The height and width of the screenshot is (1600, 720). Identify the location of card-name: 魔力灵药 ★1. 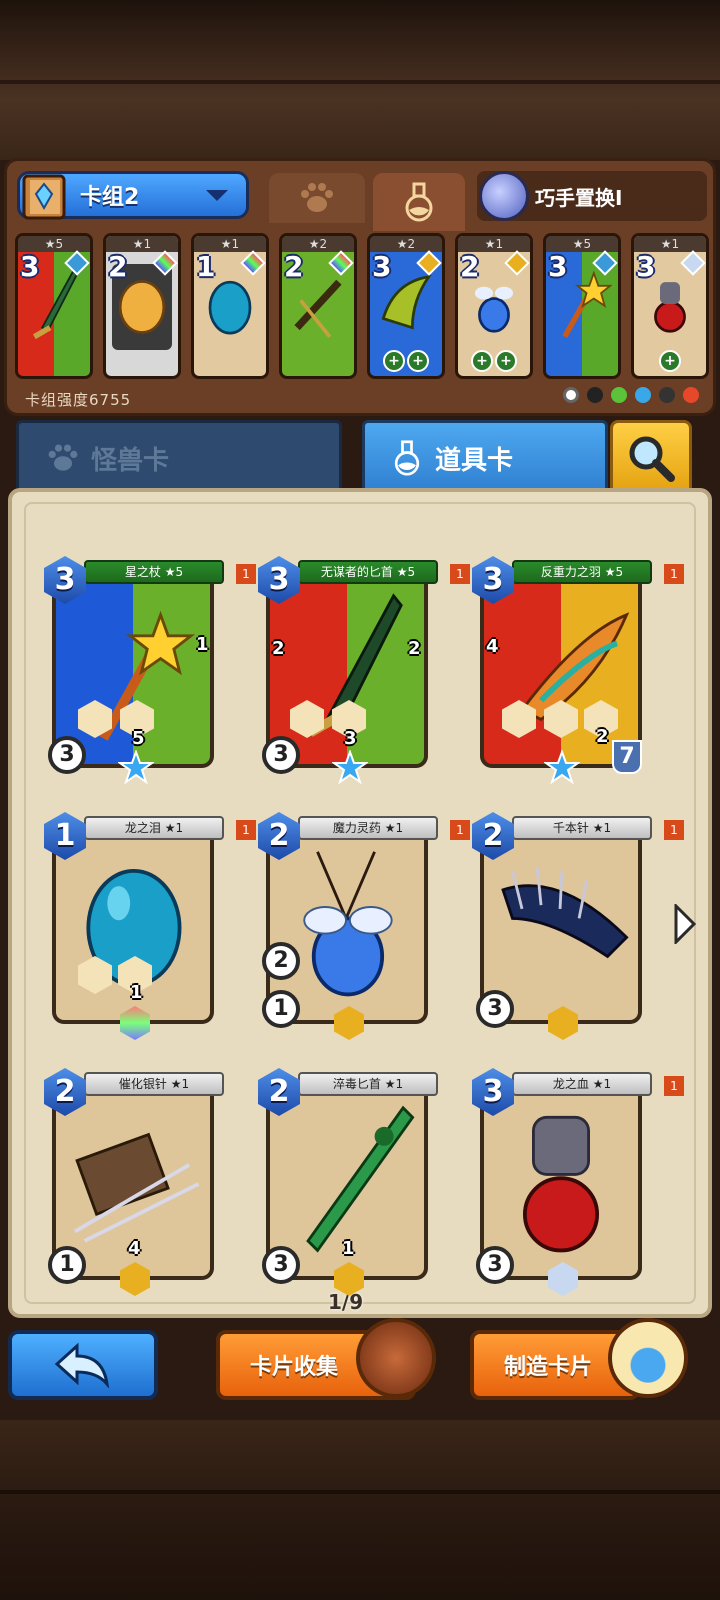
(368, 828).